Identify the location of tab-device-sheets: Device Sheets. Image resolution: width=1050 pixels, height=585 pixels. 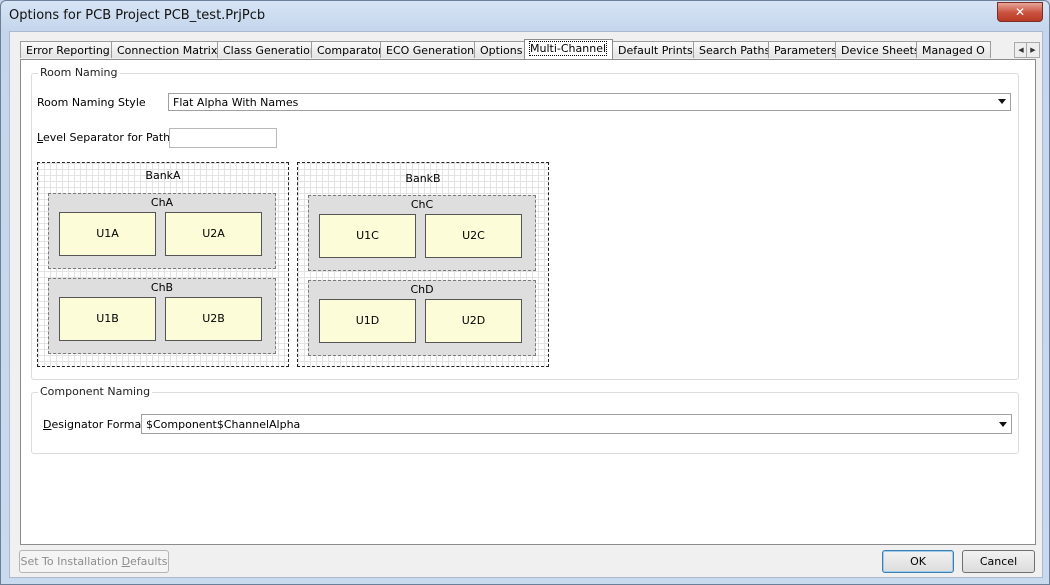
(877, 49).